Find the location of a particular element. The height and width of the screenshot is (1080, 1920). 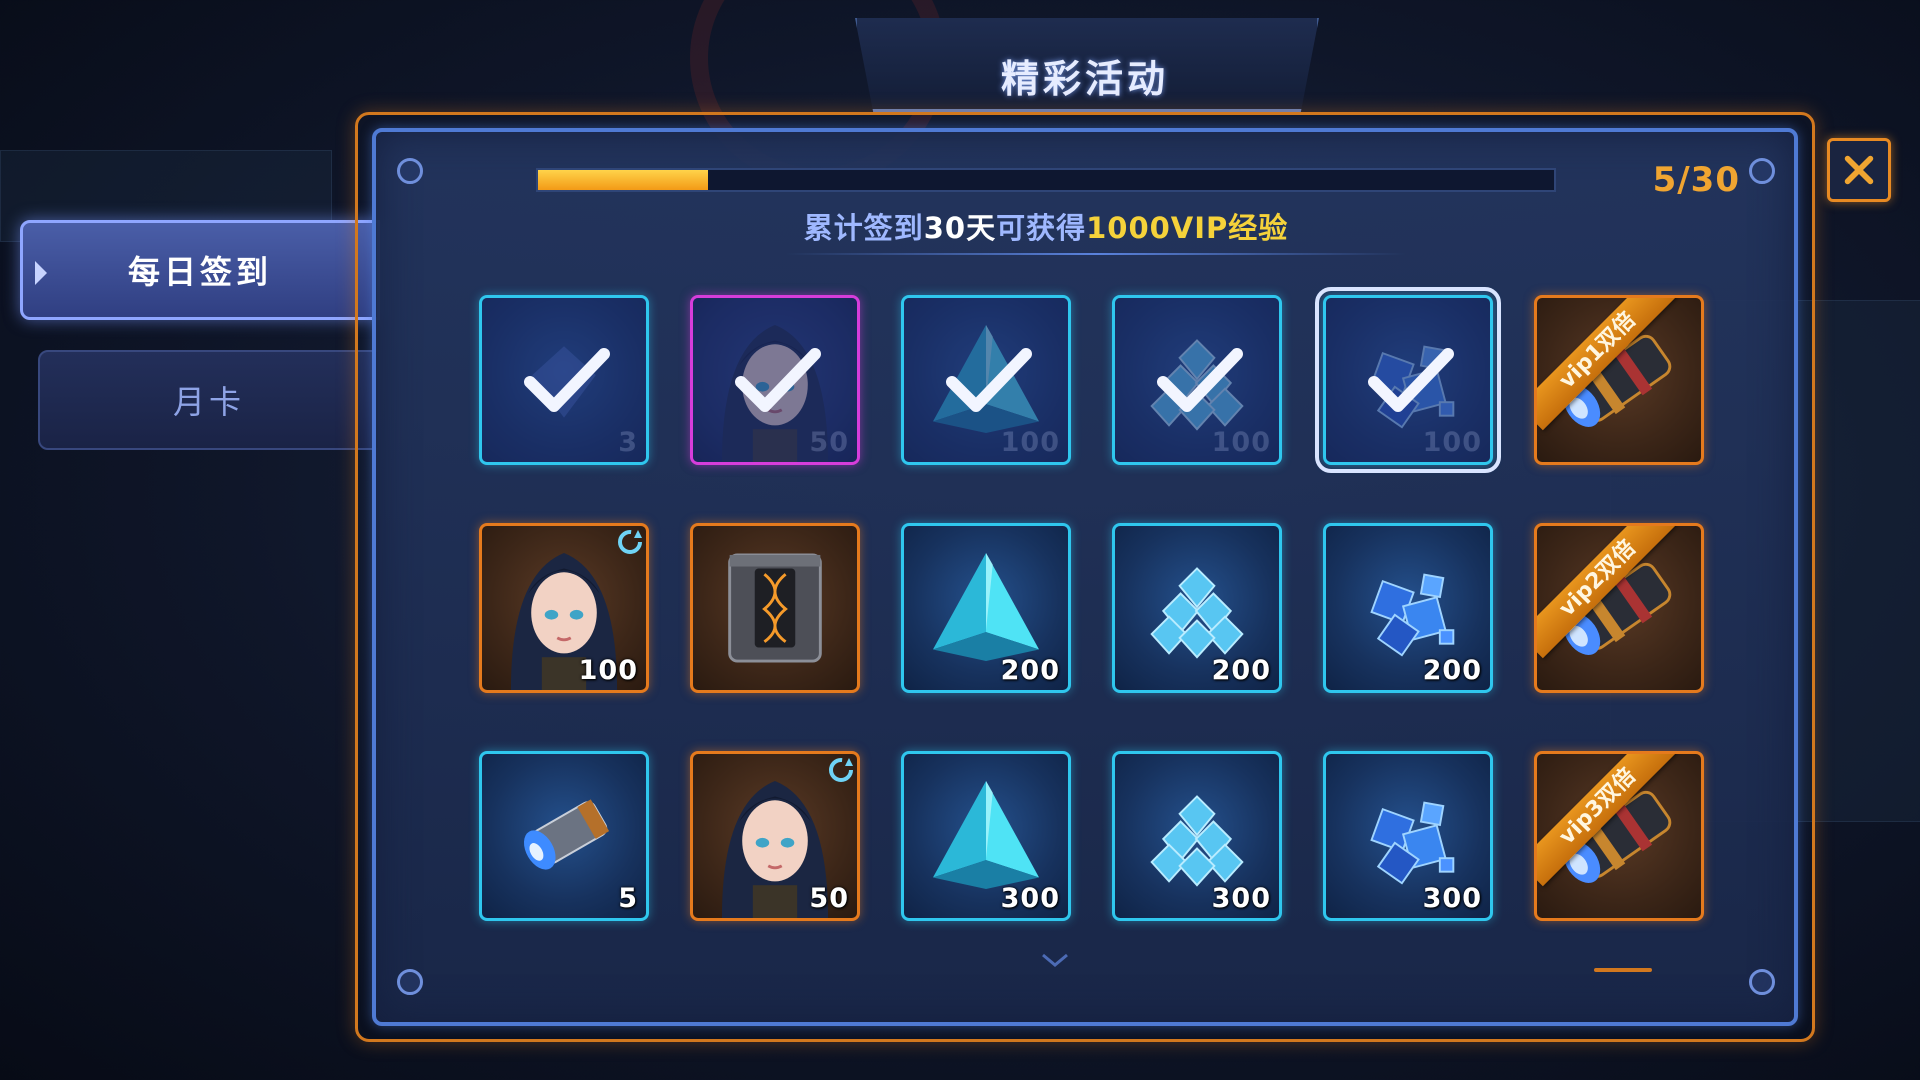

subtitle-reward: 1000VIP经验 is located at coordinates (1187, 228).